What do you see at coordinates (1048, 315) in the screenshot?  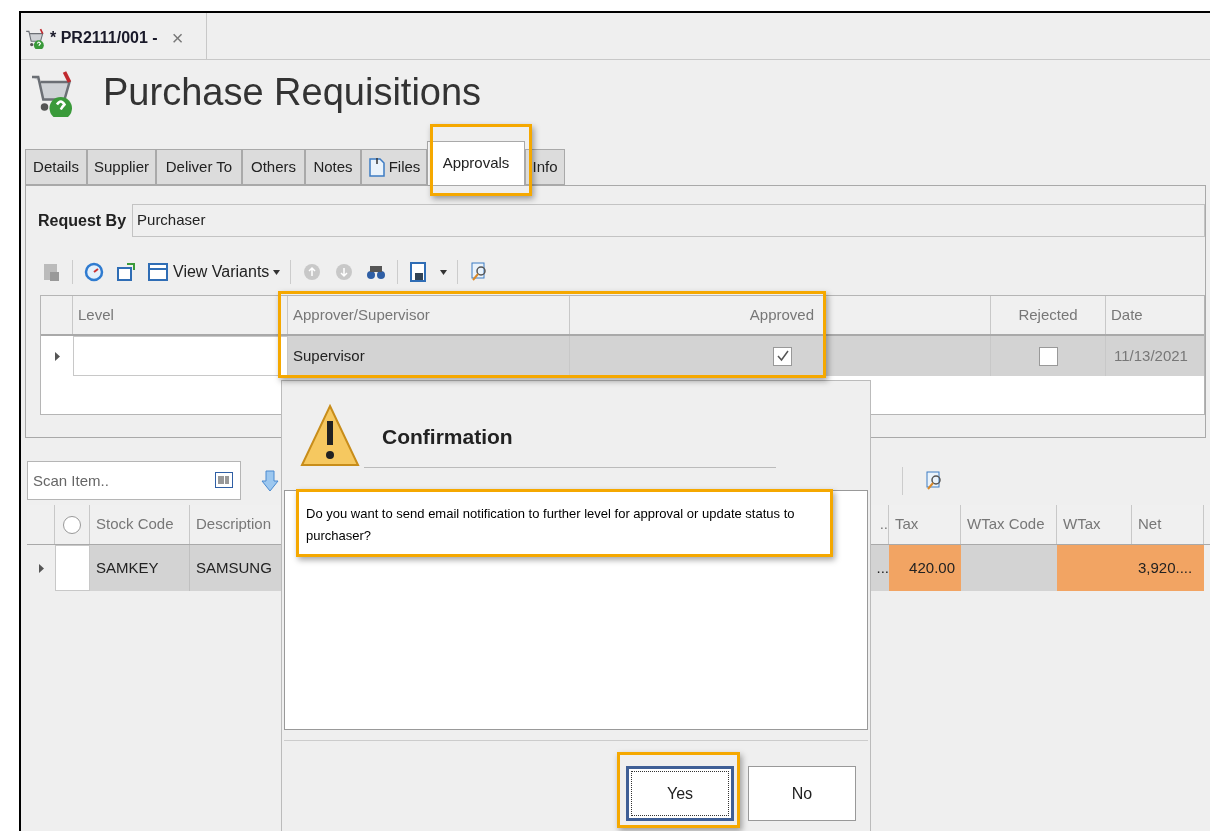 I see `column-header: Rejected` at bounding box center [1048, 315].